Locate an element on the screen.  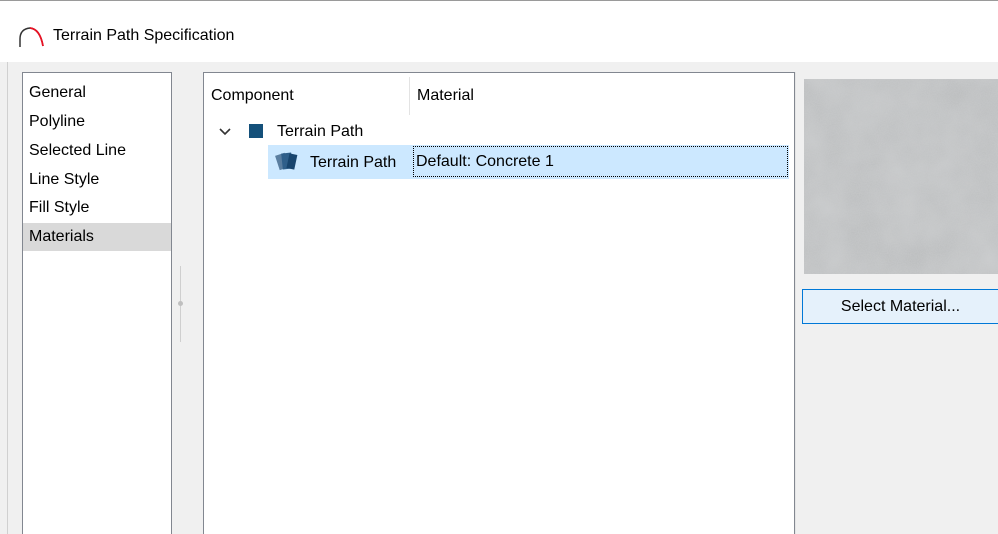
concrete-texture-image is located at coordinates (901, 176).